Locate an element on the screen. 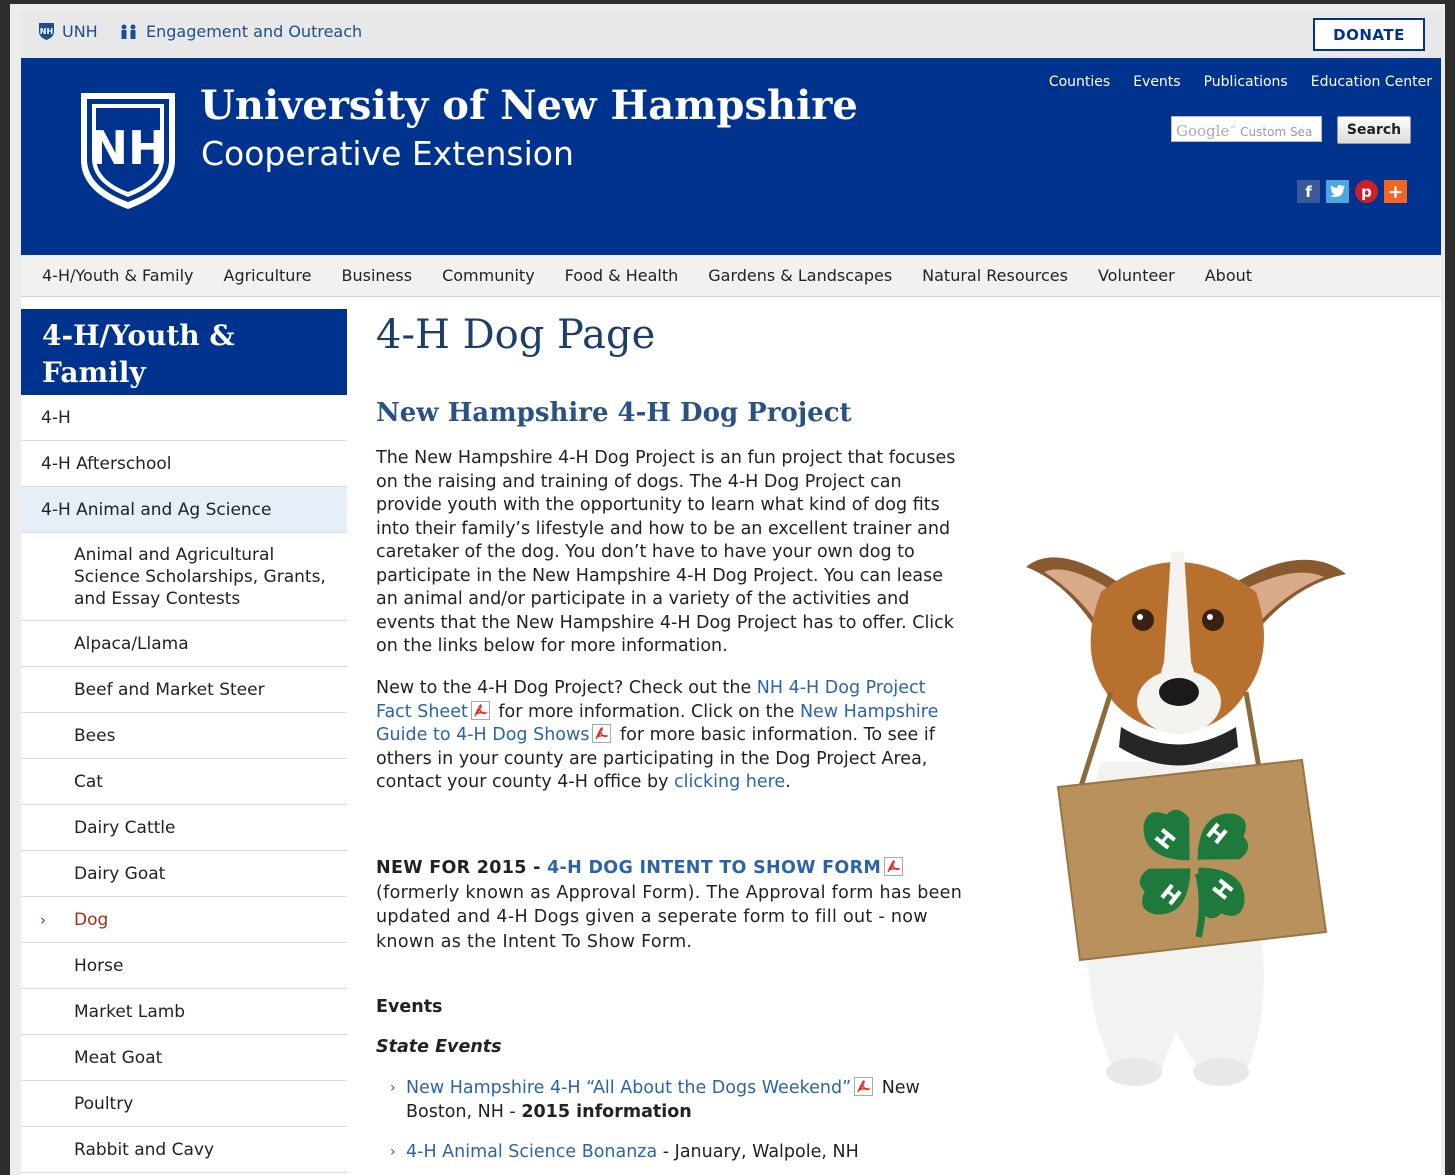  top-link-education-center: Education Center is located at coordinates (1371, 82).